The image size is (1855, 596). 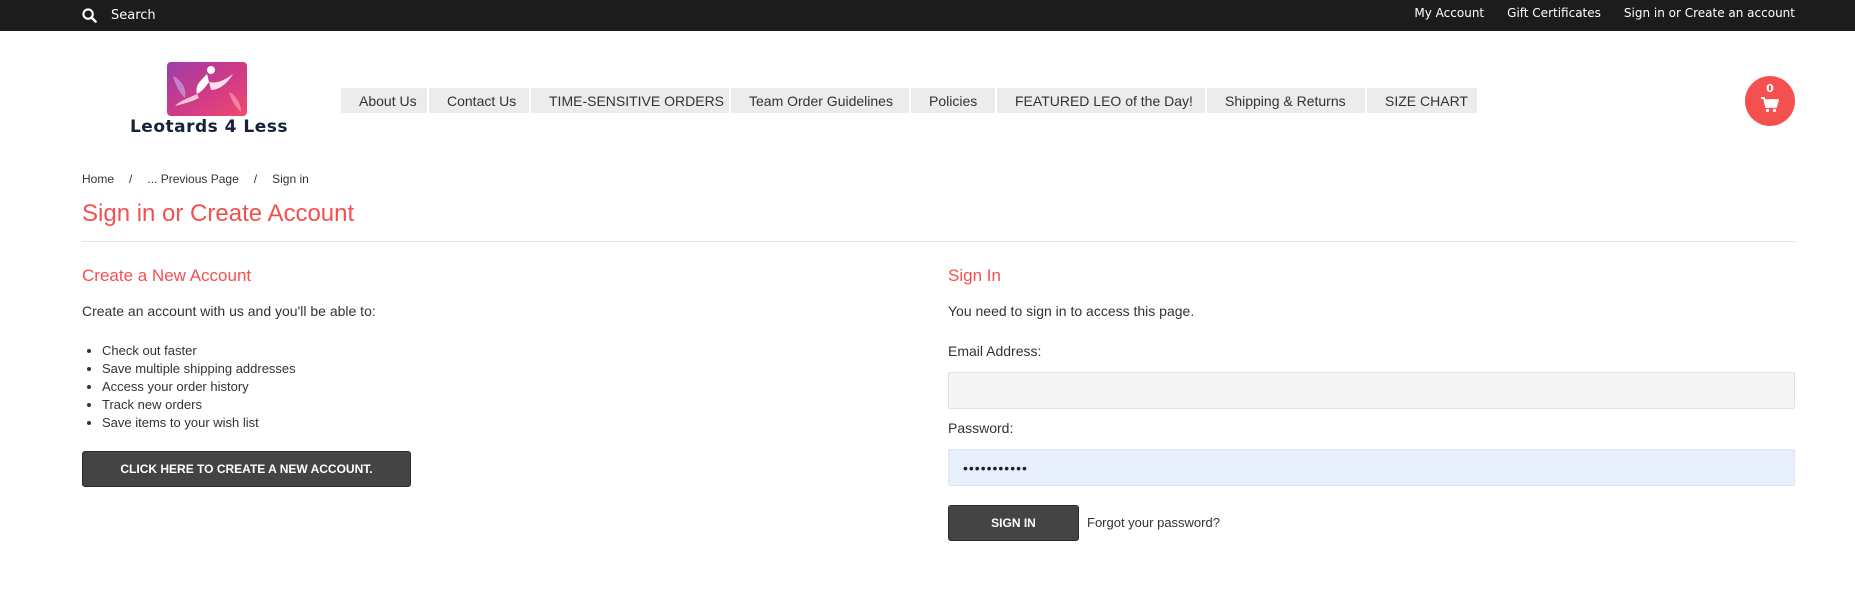 I want to click on sign-in-button: SIGN IN, so click(x=1013, y=523).